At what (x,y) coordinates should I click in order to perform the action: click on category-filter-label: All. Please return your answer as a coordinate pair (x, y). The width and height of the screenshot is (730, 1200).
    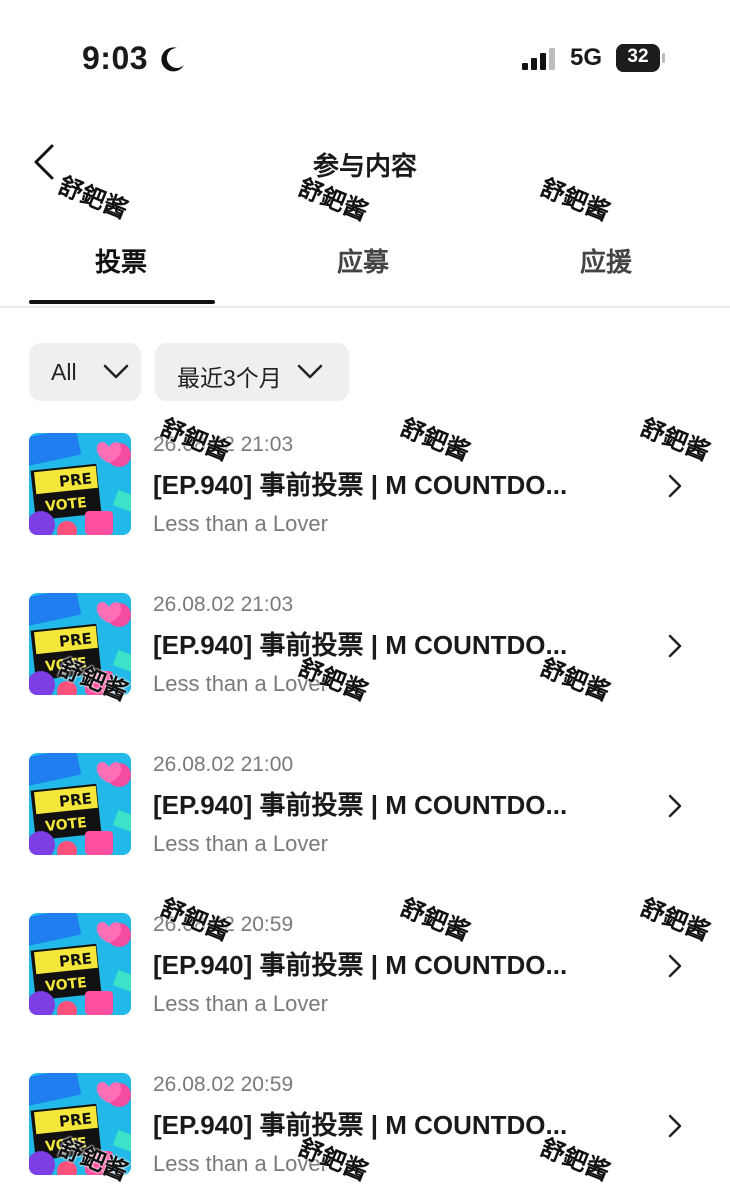
    Looking at the image, I should click on (64, 372).